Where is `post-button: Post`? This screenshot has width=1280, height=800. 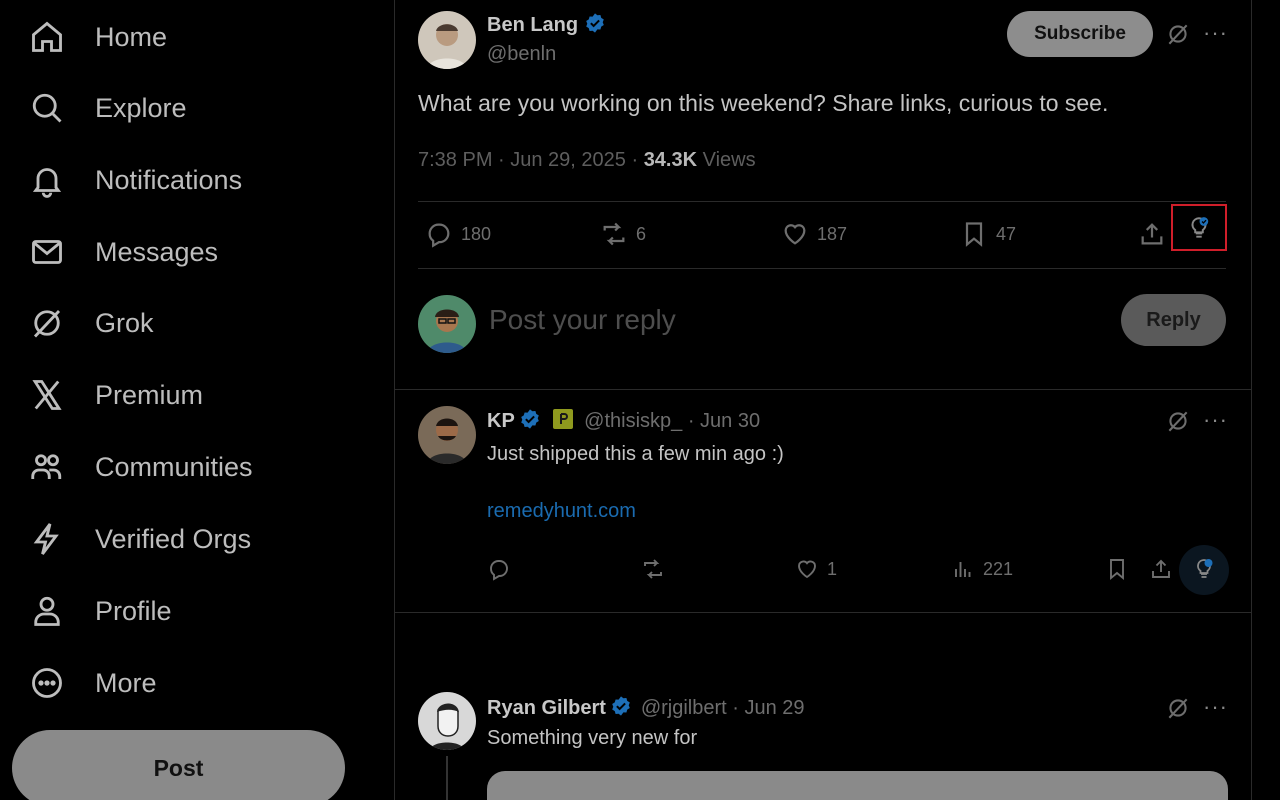 post-button: Post is located at coordinates (178, 765).